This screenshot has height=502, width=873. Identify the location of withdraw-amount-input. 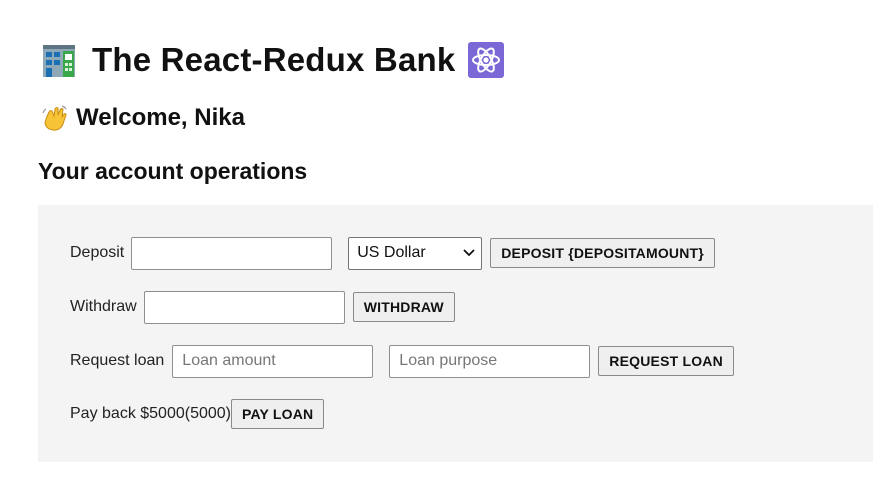
(244, 307).